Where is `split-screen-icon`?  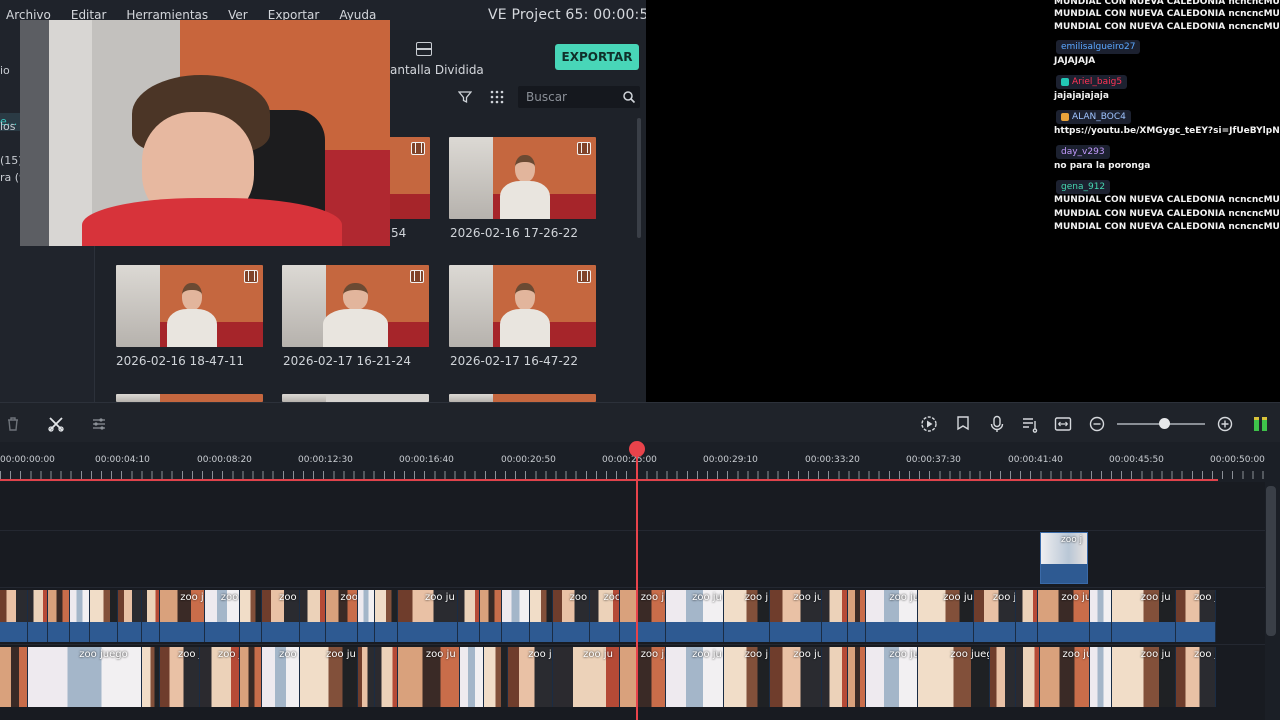
split-screen-icon is located at coordinates (424, 49).